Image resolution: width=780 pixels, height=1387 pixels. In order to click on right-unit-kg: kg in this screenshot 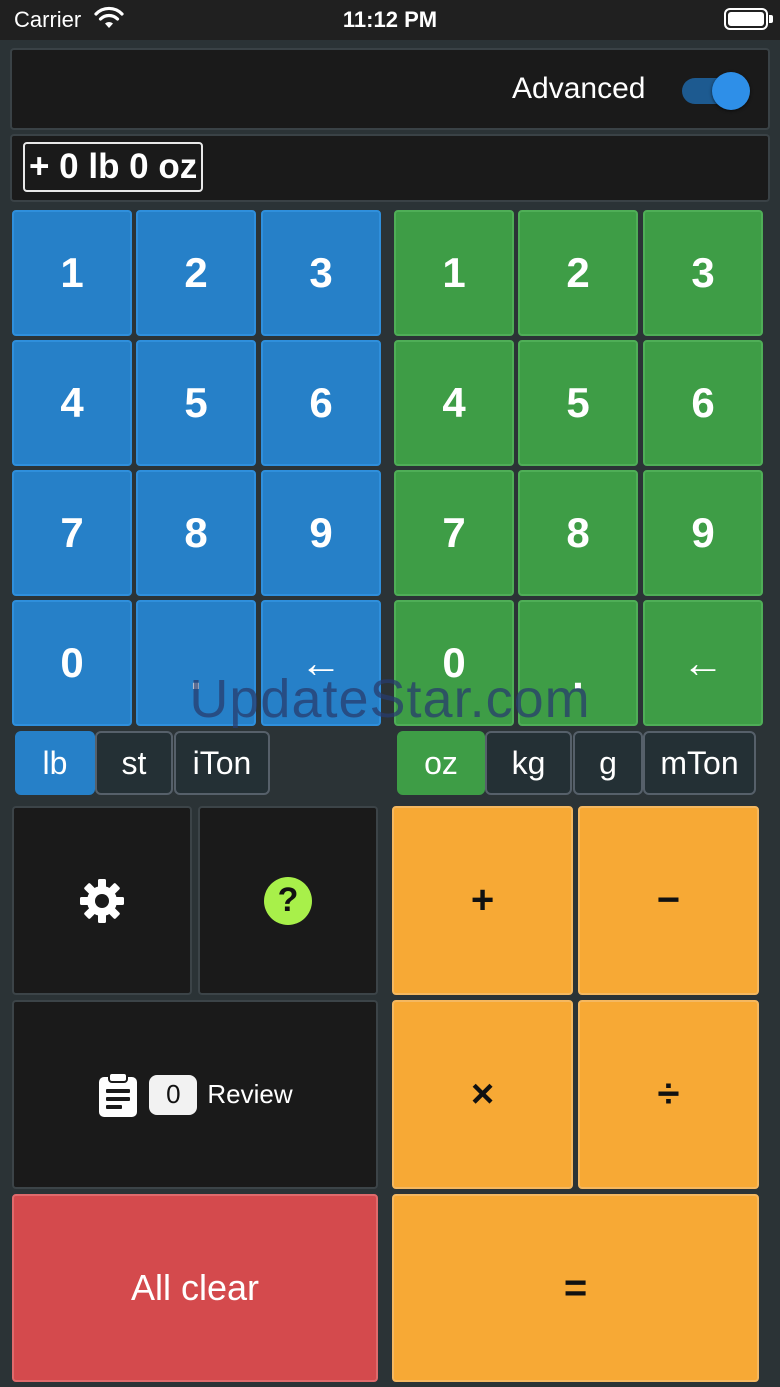, I will do `click(528, 763)`.